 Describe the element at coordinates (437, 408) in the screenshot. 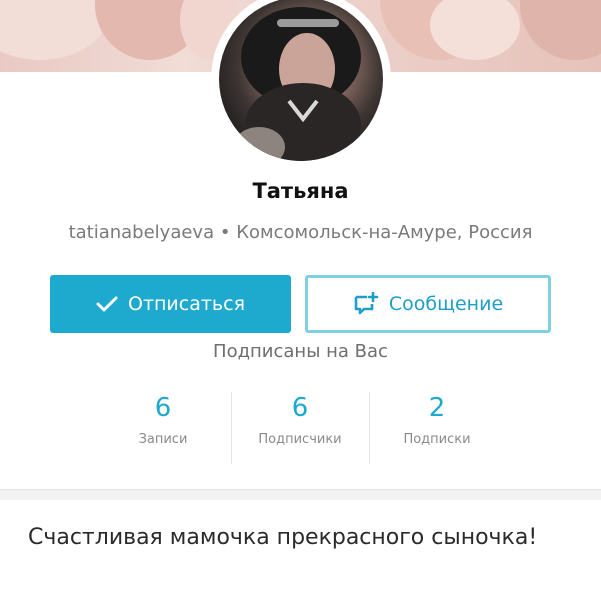

I see `stat-following-value: 2` at that location.